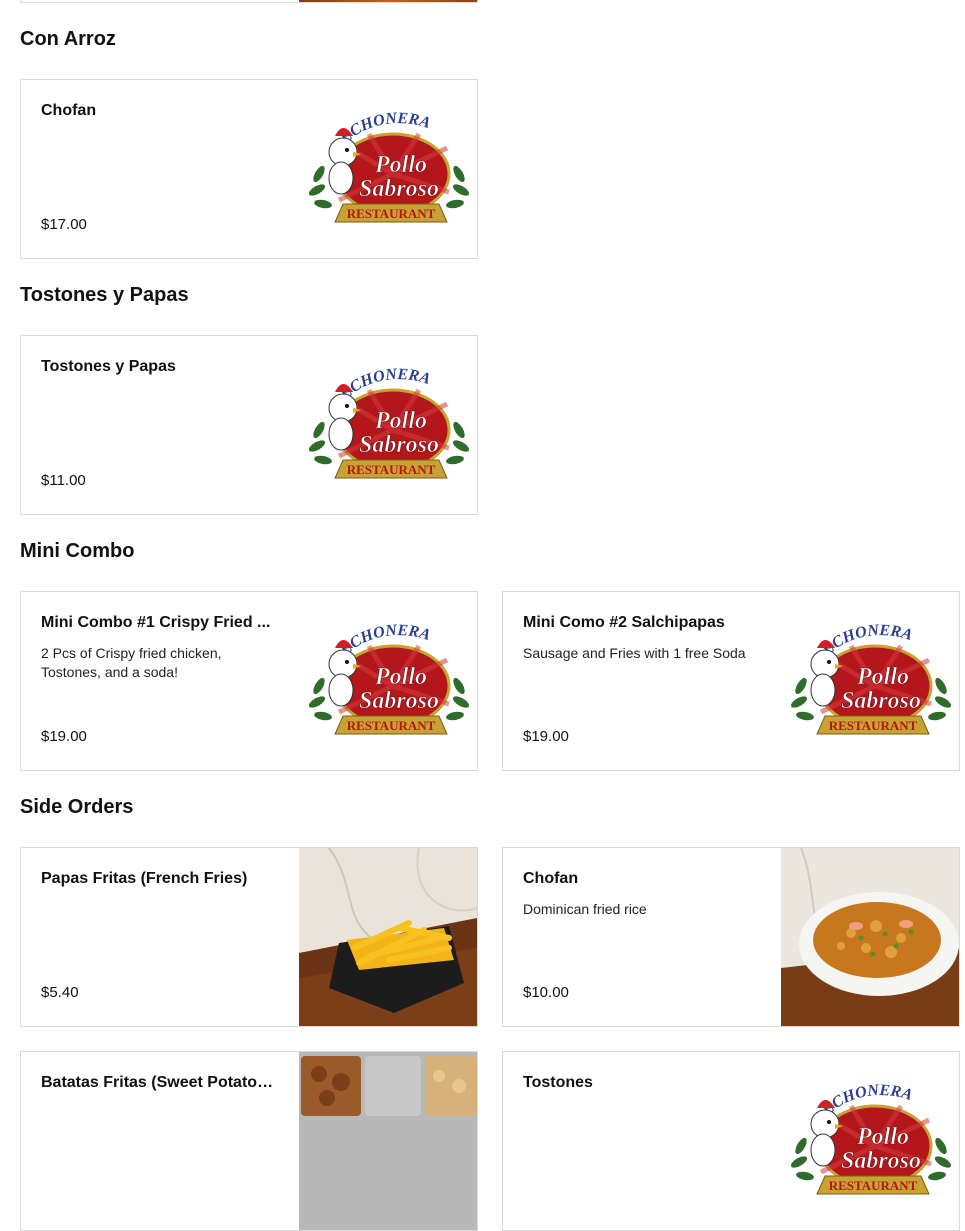 The image size is (965, 1231). I want to click on menu-item-card: Chofan Dominican fried rice $10.00, so click(731, 937).